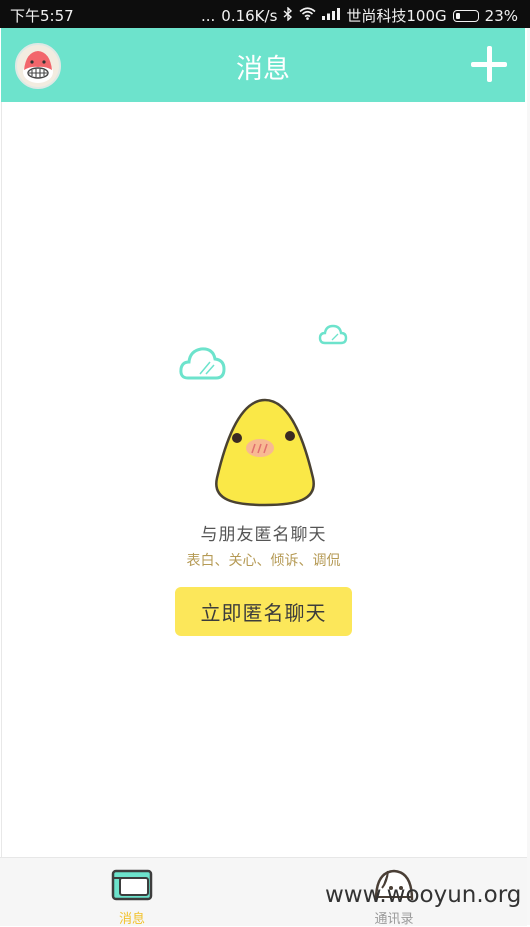 The width and height of the screenshot is (530, 927). I want to click on battery-icon, so click(465, 15).